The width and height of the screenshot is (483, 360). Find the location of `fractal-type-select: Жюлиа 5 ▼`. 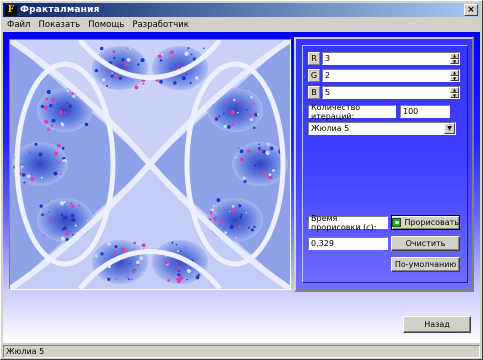

fractal-type-select: Жюлиа 5 ▼ is located at coordinates (382, 128).